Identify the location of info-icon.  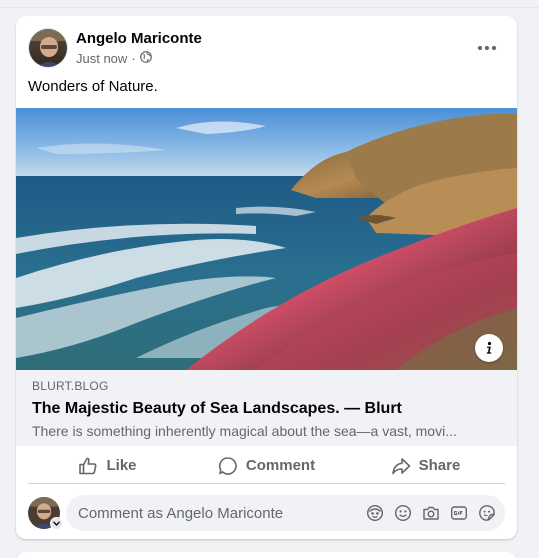
(489, 347).